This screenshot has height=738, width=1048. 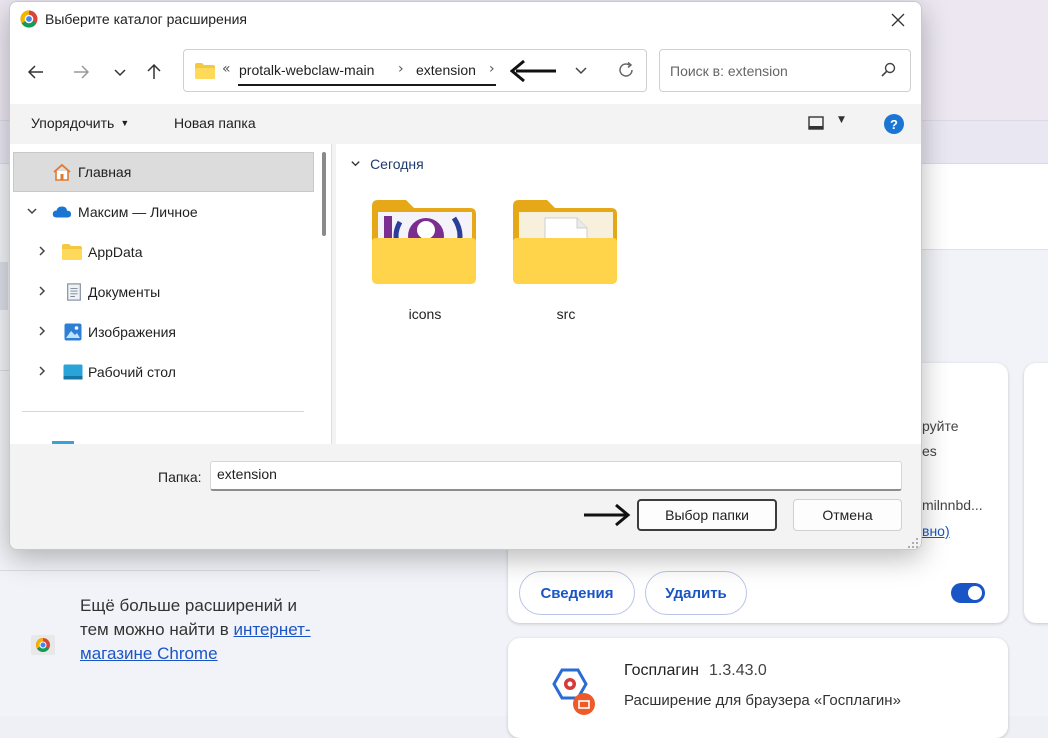 What do you see at coordinates (533, 71) in the screenshot?
I see `annotation-arrow-left` at bounding box center [533, 71].